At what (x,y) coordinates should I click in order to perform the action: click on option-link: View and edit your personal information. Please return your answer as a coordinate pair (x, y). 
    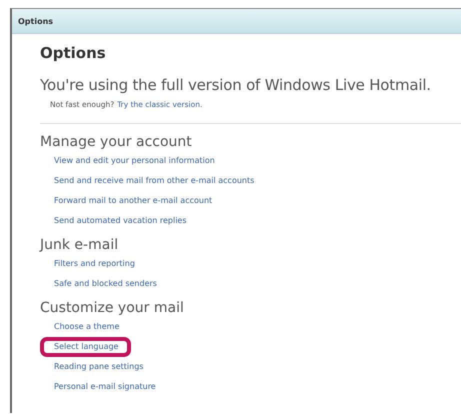
    Looking at the image, I should click on (134, 161).